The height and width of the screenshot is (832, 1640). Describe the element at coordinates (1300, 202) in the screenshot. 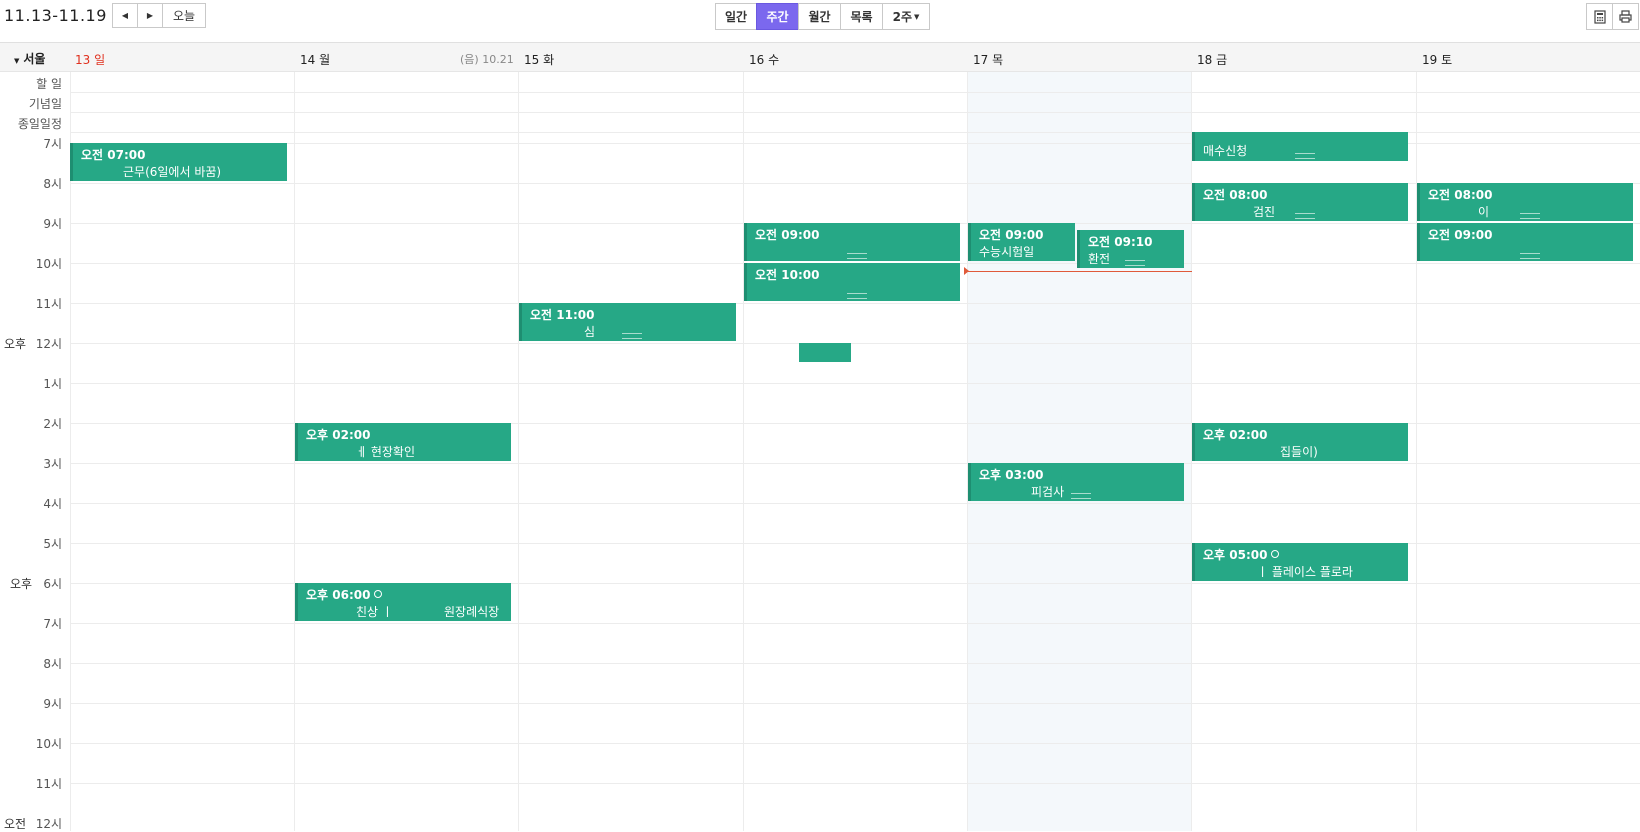

I see `event-block: 오전 08:00 검진` at that location.